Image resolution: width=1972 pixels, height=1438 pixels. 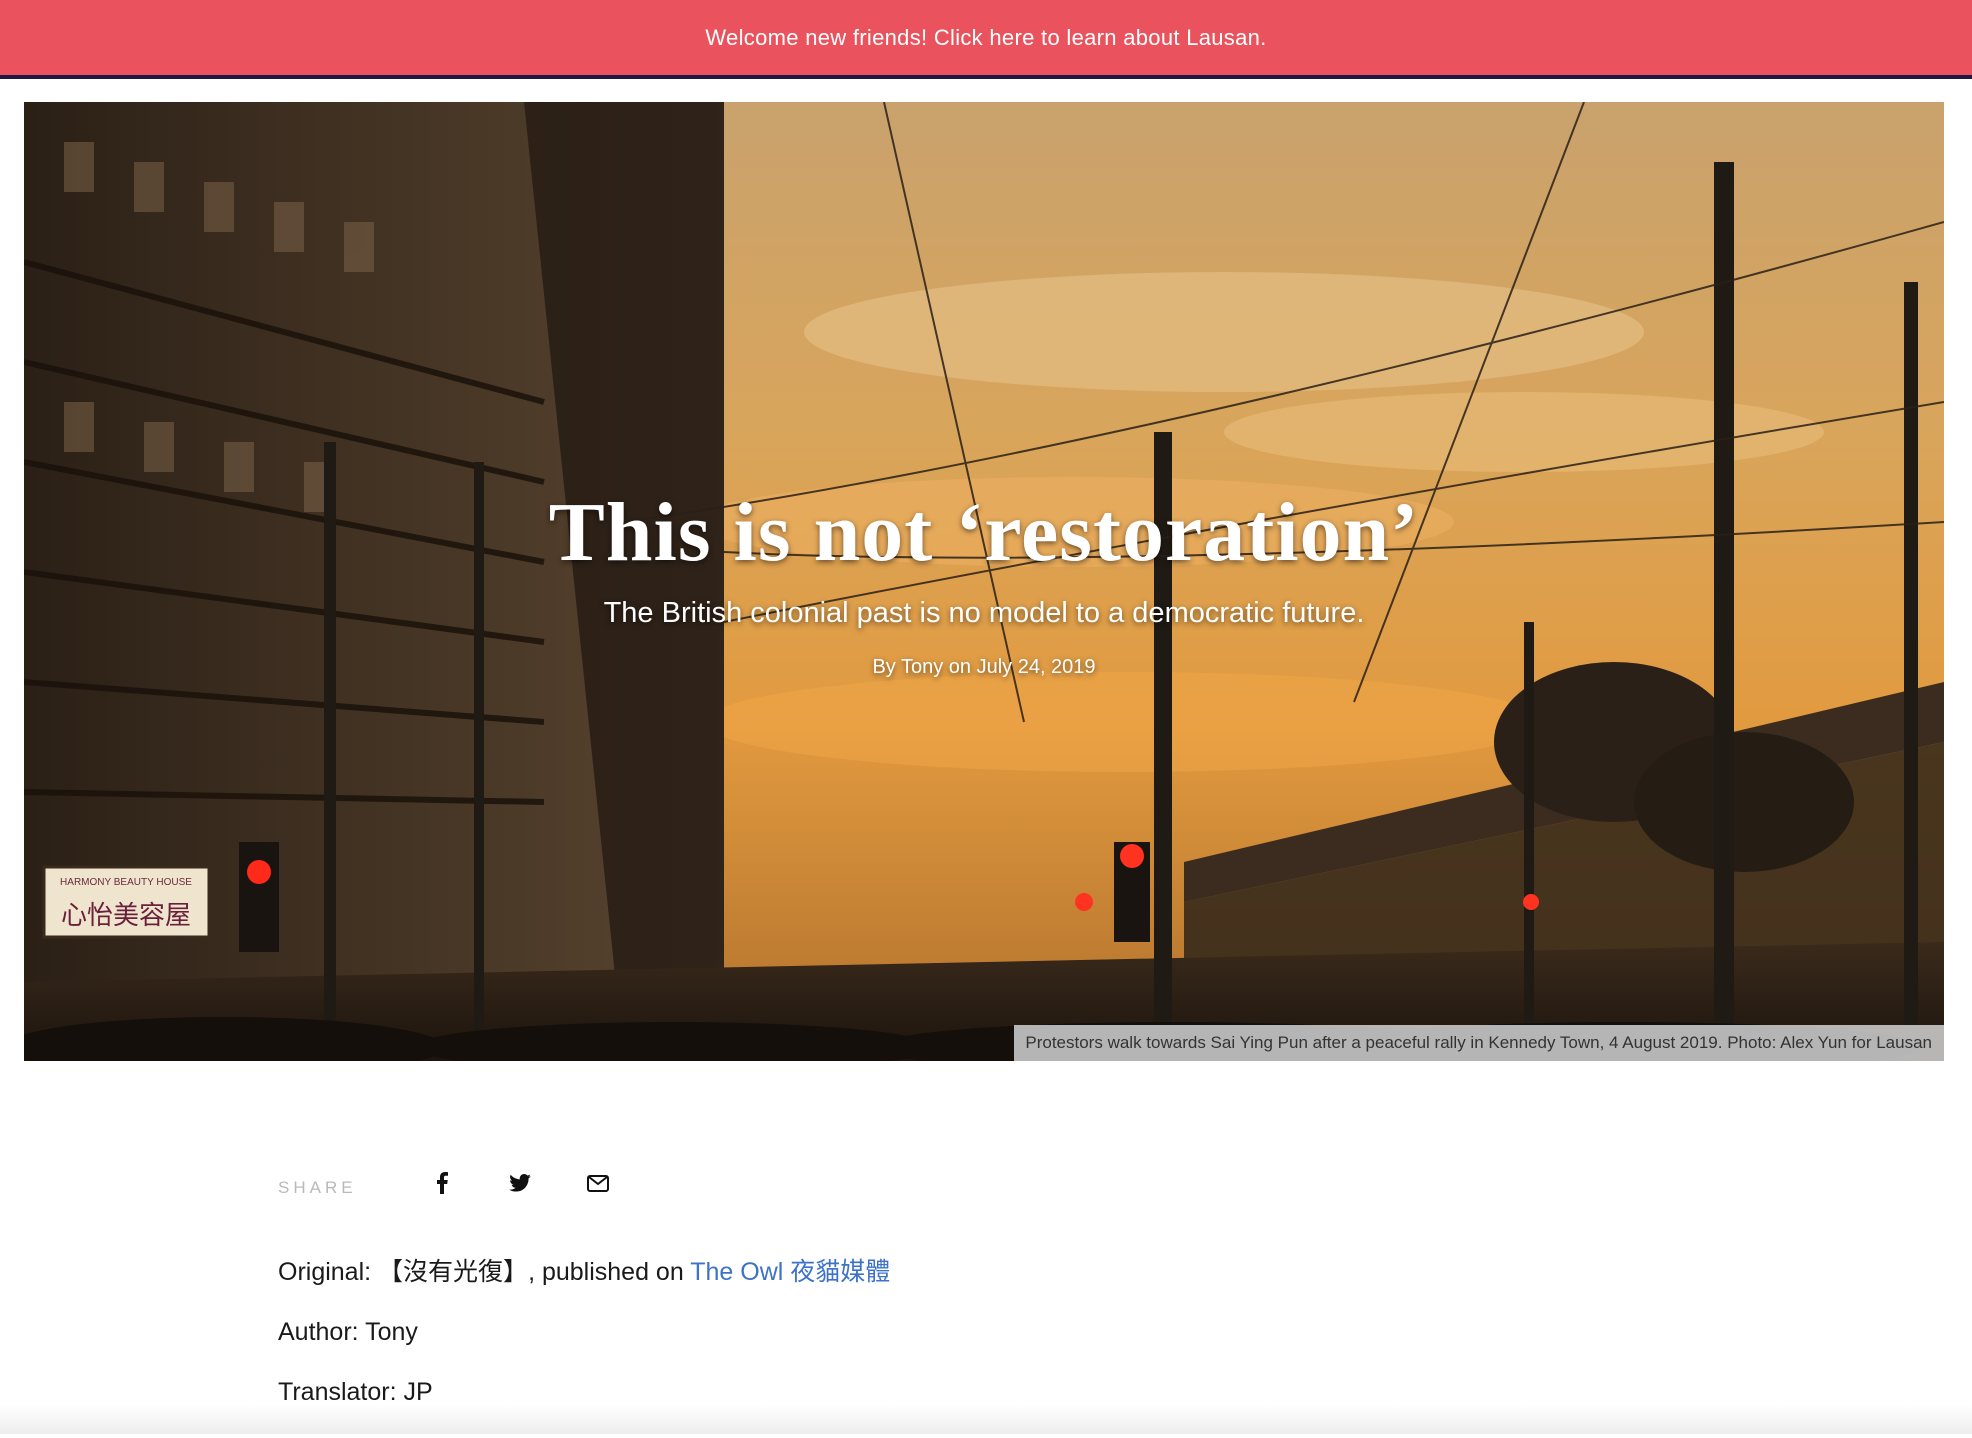 I want to click on share-bar: SHARE, so click(x=470, y=1183).